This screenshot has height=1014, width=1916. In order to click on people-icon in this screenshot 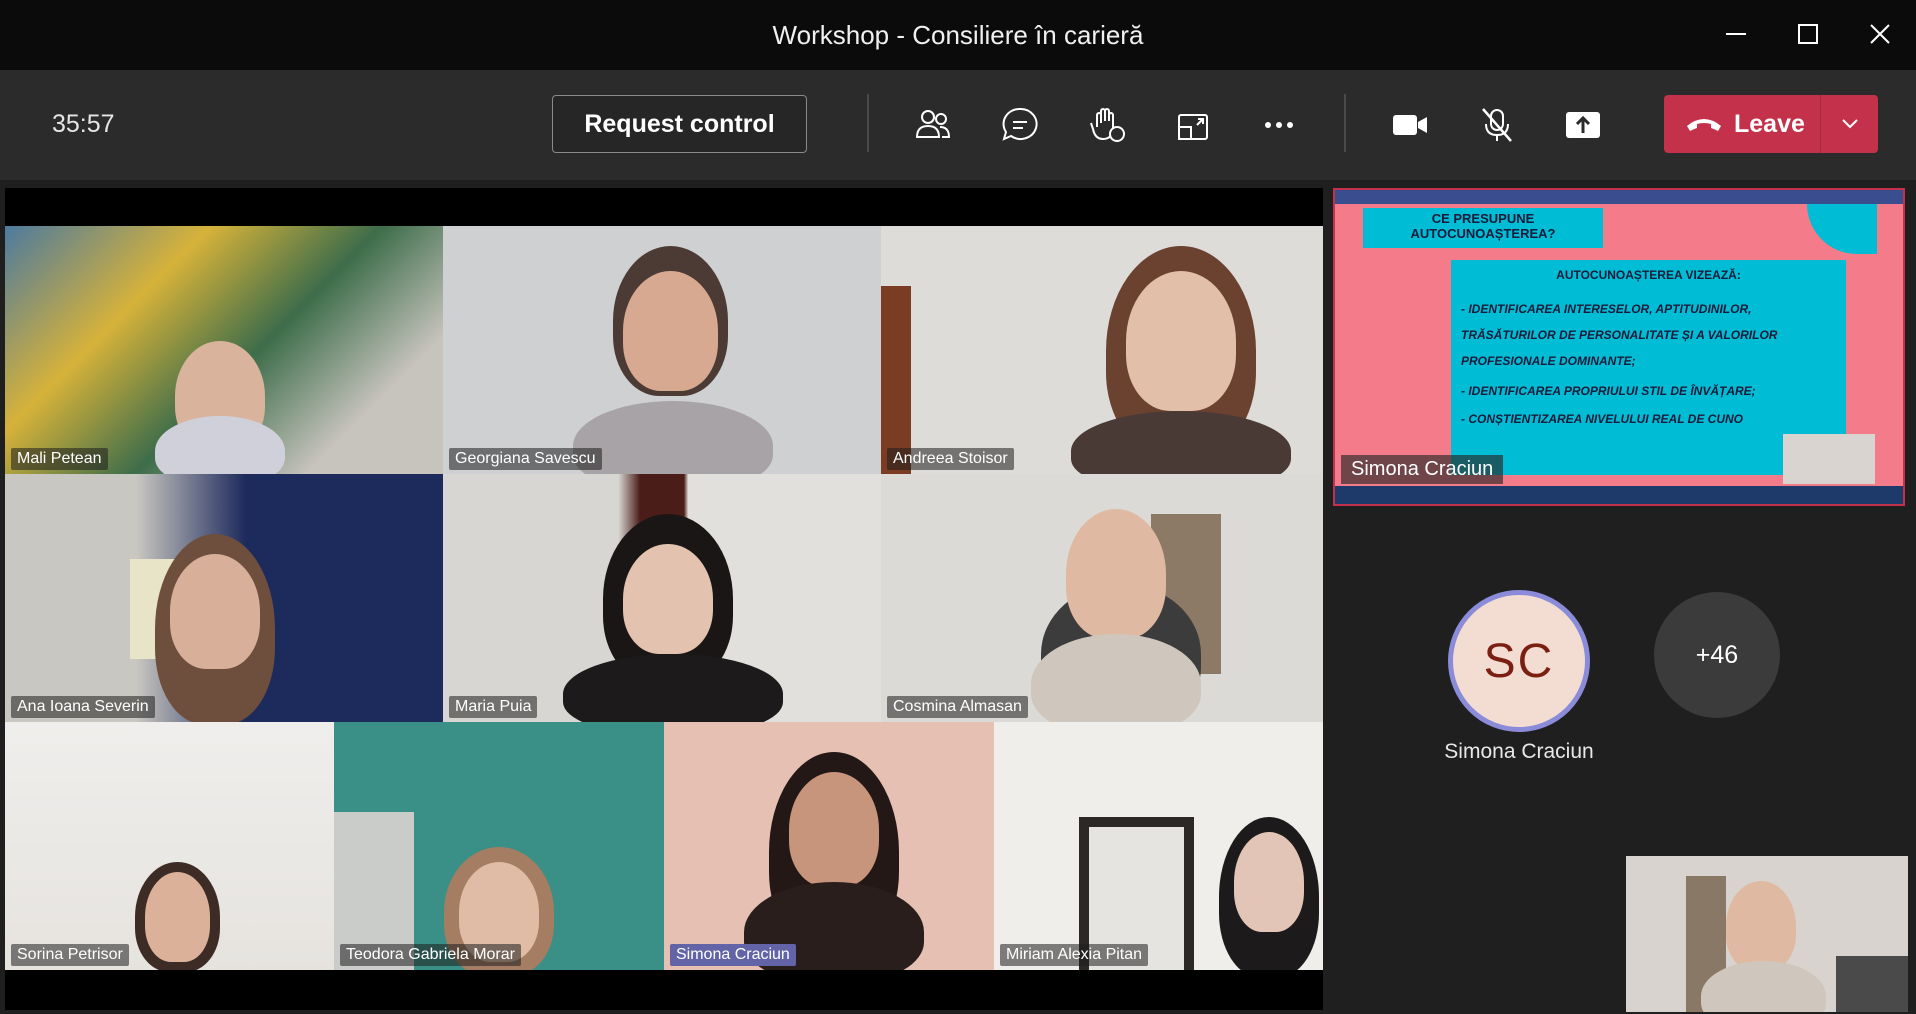, I will do `click(933, 124)`.